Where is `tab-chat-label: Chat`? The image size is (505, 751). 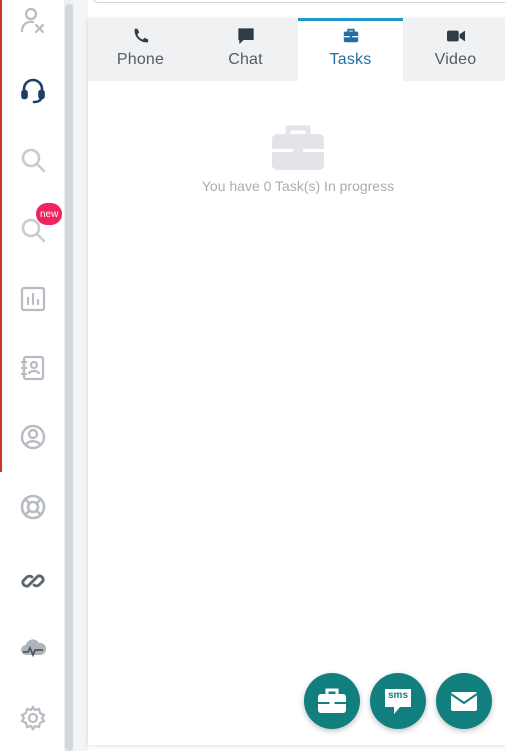
tab-chat-label: Chat is located at coordinates (245, 59).